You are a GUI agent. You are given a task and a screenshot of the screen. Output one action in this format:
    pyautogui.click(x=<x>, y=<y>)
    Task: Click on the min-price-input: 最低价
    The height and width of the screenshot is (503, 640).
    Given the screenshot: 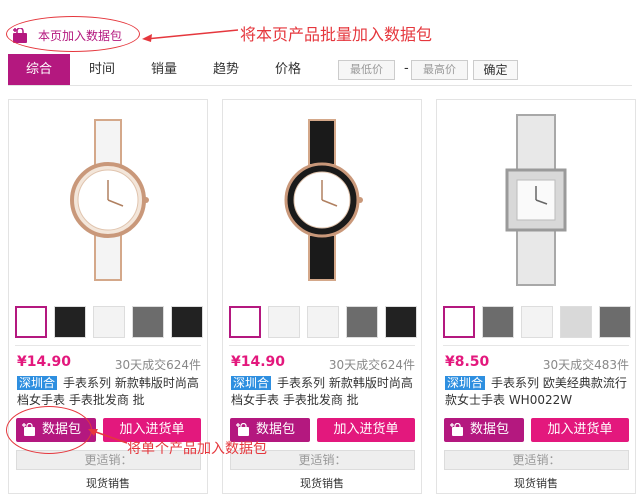 What is the action you would take?
    pyautogui.click(x=366, y=70)
    